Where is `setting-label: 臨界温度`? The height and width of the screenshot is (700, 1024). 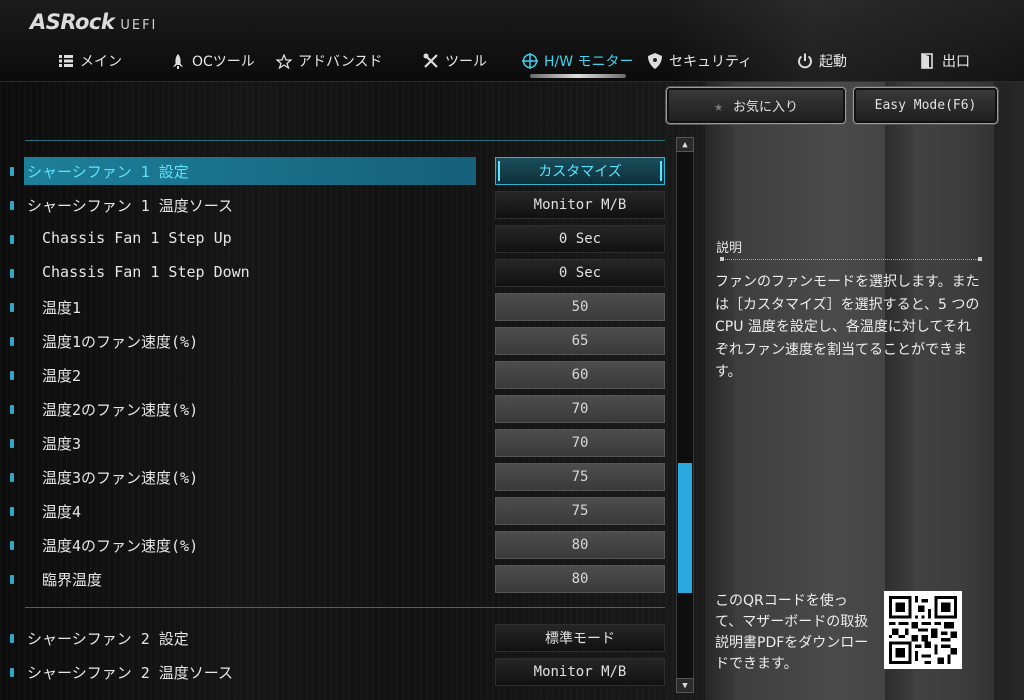
setting-label: 臨界温度 is located at coordinates (72, 580).